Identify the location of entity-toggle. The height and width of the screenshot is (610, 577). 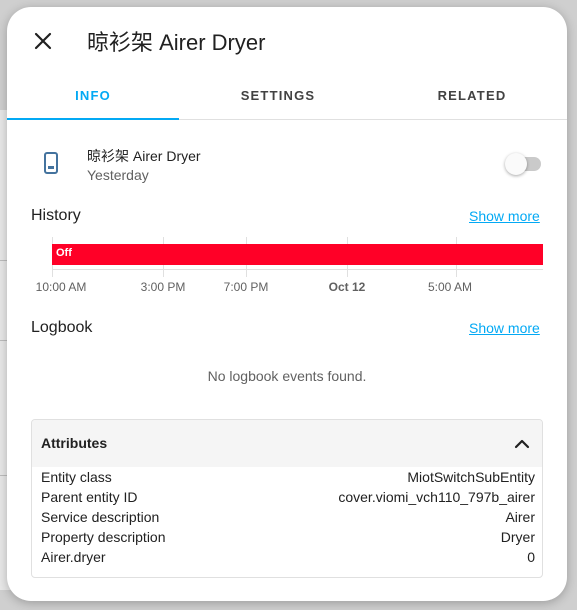
(523, 164).